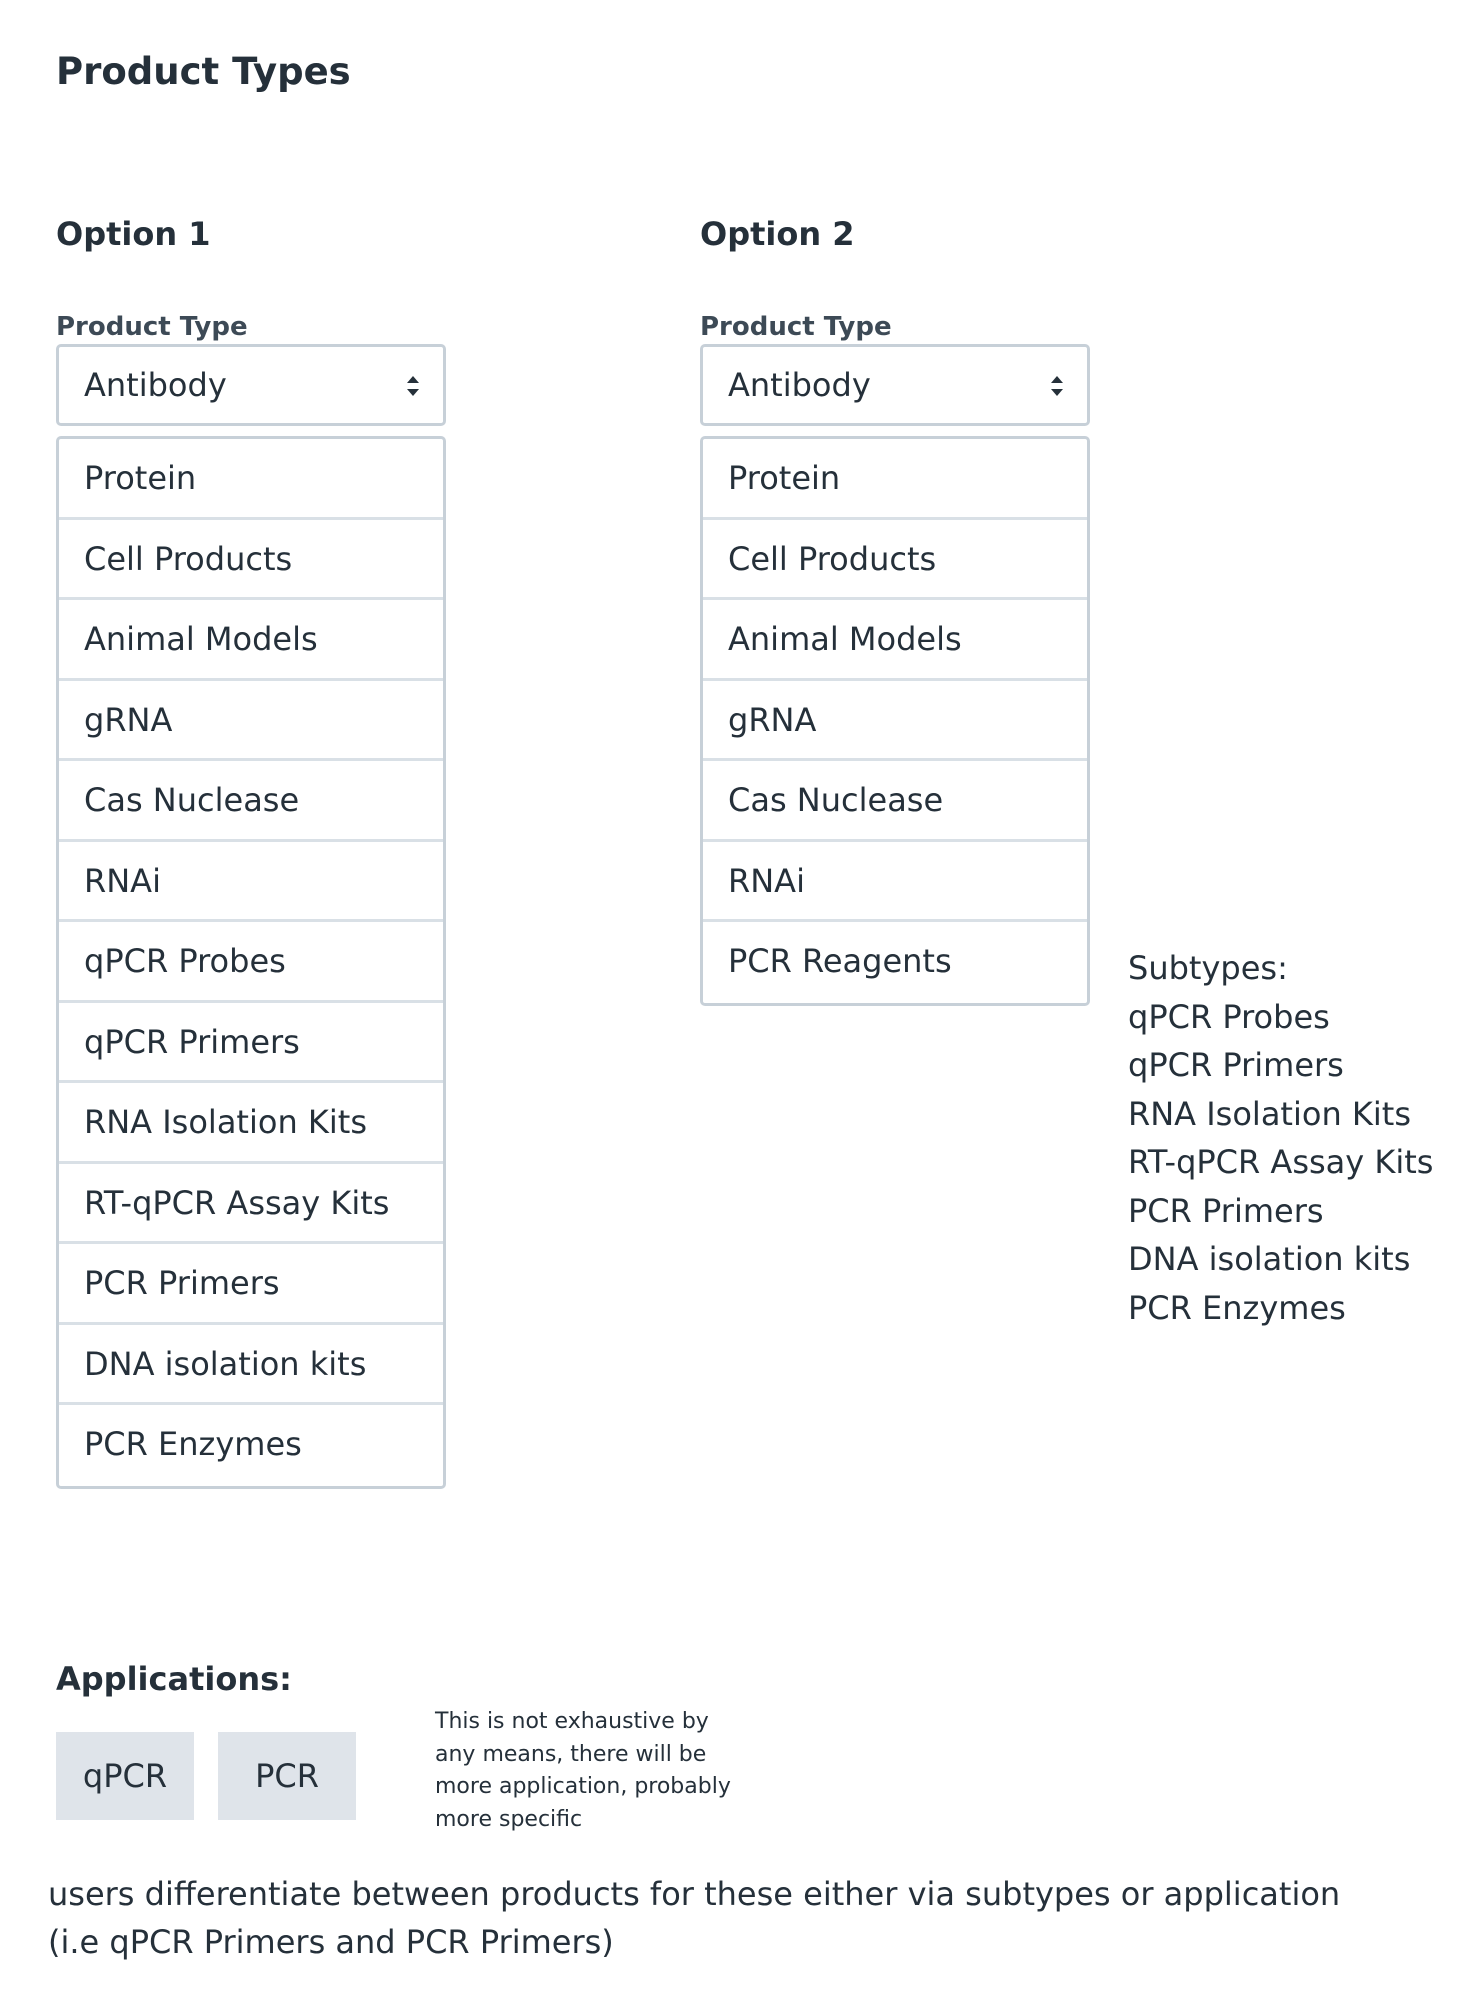 This screenshot has width=1478, height=2000. What do you see at coordinates (174, 1679) in the screenshot?
I see `applications-title: Applications:` at bounding box center [174, 1679].